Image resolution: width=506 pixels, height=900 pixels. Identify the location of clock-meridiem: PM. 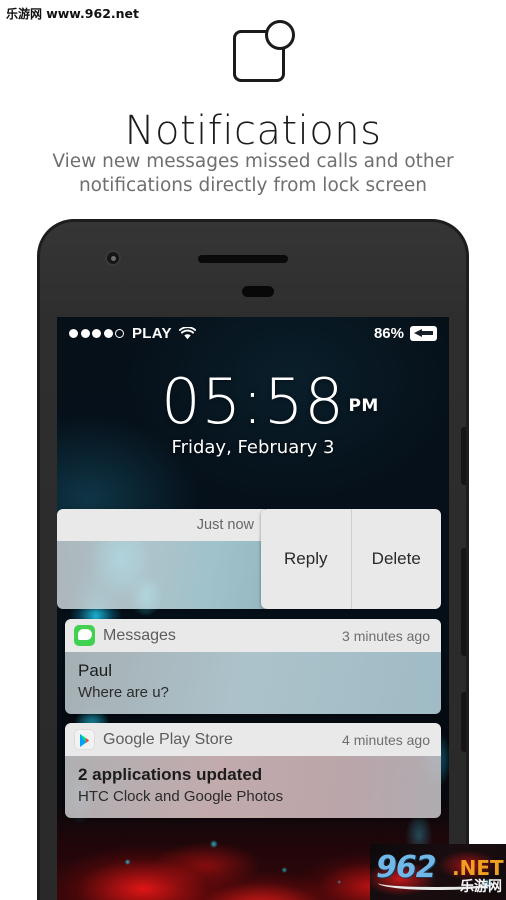
(363, 406).